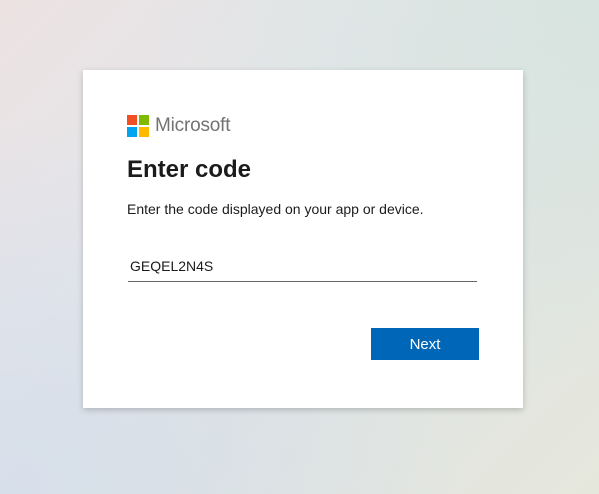 Image resolution: width=599 pixels, height=494 pixels. What do you see at coordinates (132, 120) in the screenshot?
I see `logo-red-square` at bounding box center [132, 120].